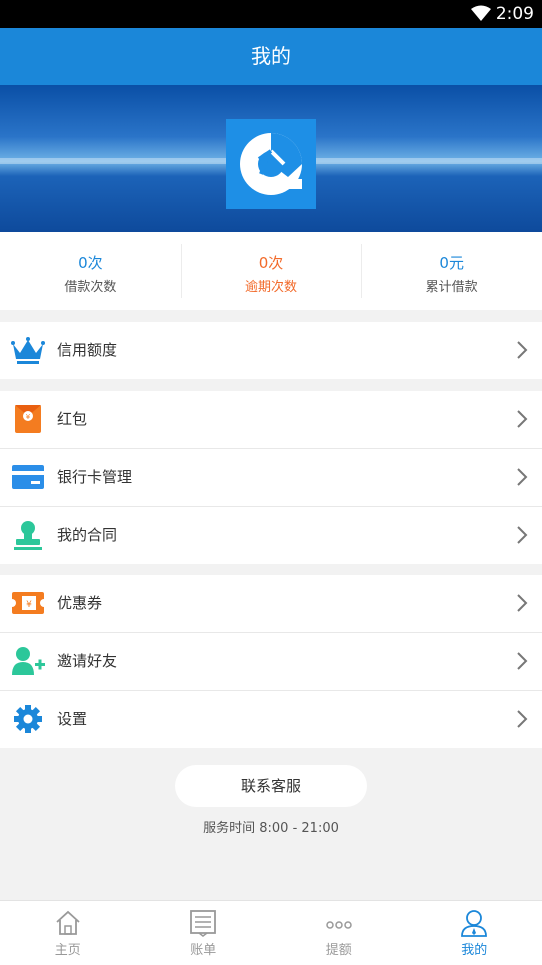  I want to click on menu-label: 优惠券, so click(79, 603).